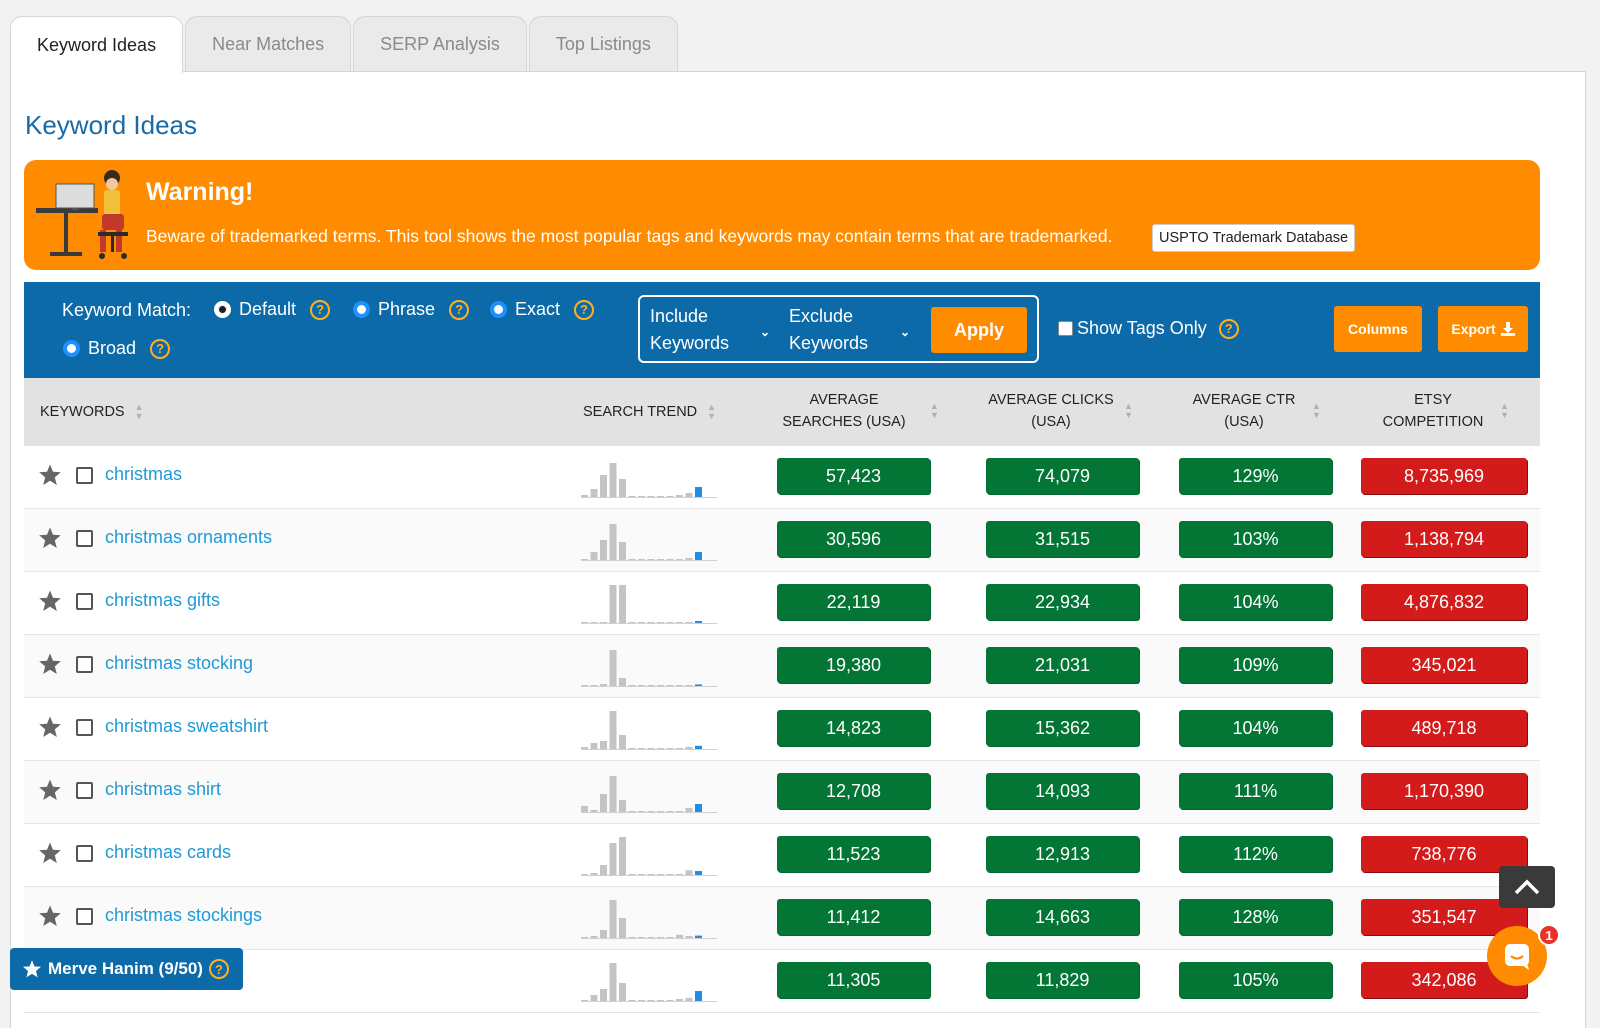 The image size is (1600, 1028). I want to click on match-default-option: Default ?, so click(272, 309).